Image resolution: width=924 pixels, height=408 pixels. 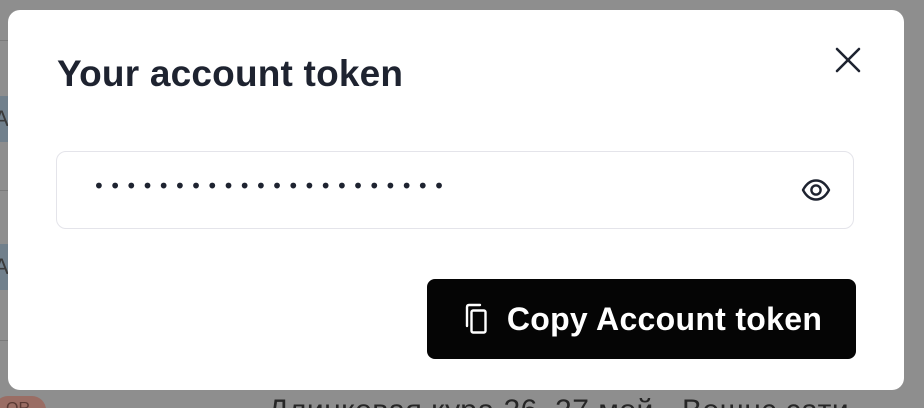 I want to click on close-button, so click(x=848, y=60).